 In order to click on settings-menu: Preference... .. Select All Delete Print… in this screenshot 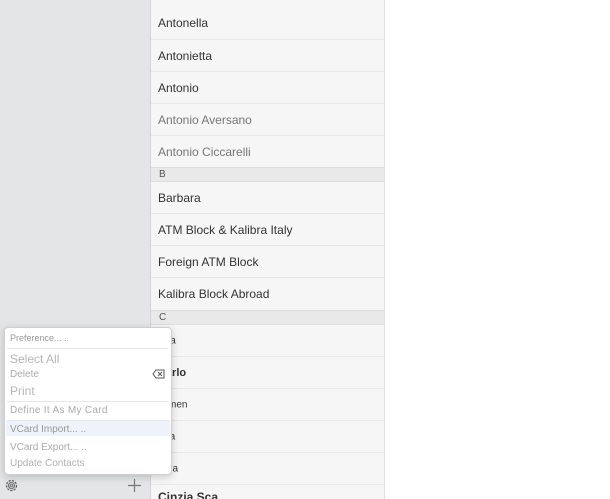, I will do `click(88, 401)`.